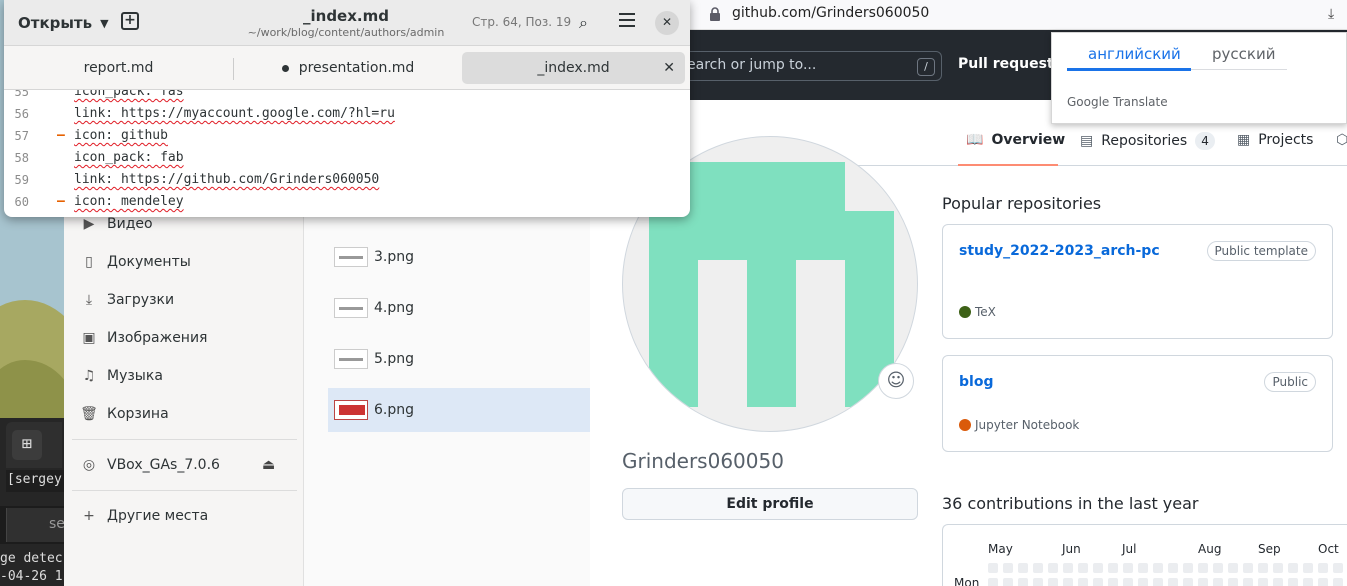  What do you see at coordinates (35, 481) in the screenshot?
I see `terminal-prompt: [sergey` at bounding box center [35, 481].